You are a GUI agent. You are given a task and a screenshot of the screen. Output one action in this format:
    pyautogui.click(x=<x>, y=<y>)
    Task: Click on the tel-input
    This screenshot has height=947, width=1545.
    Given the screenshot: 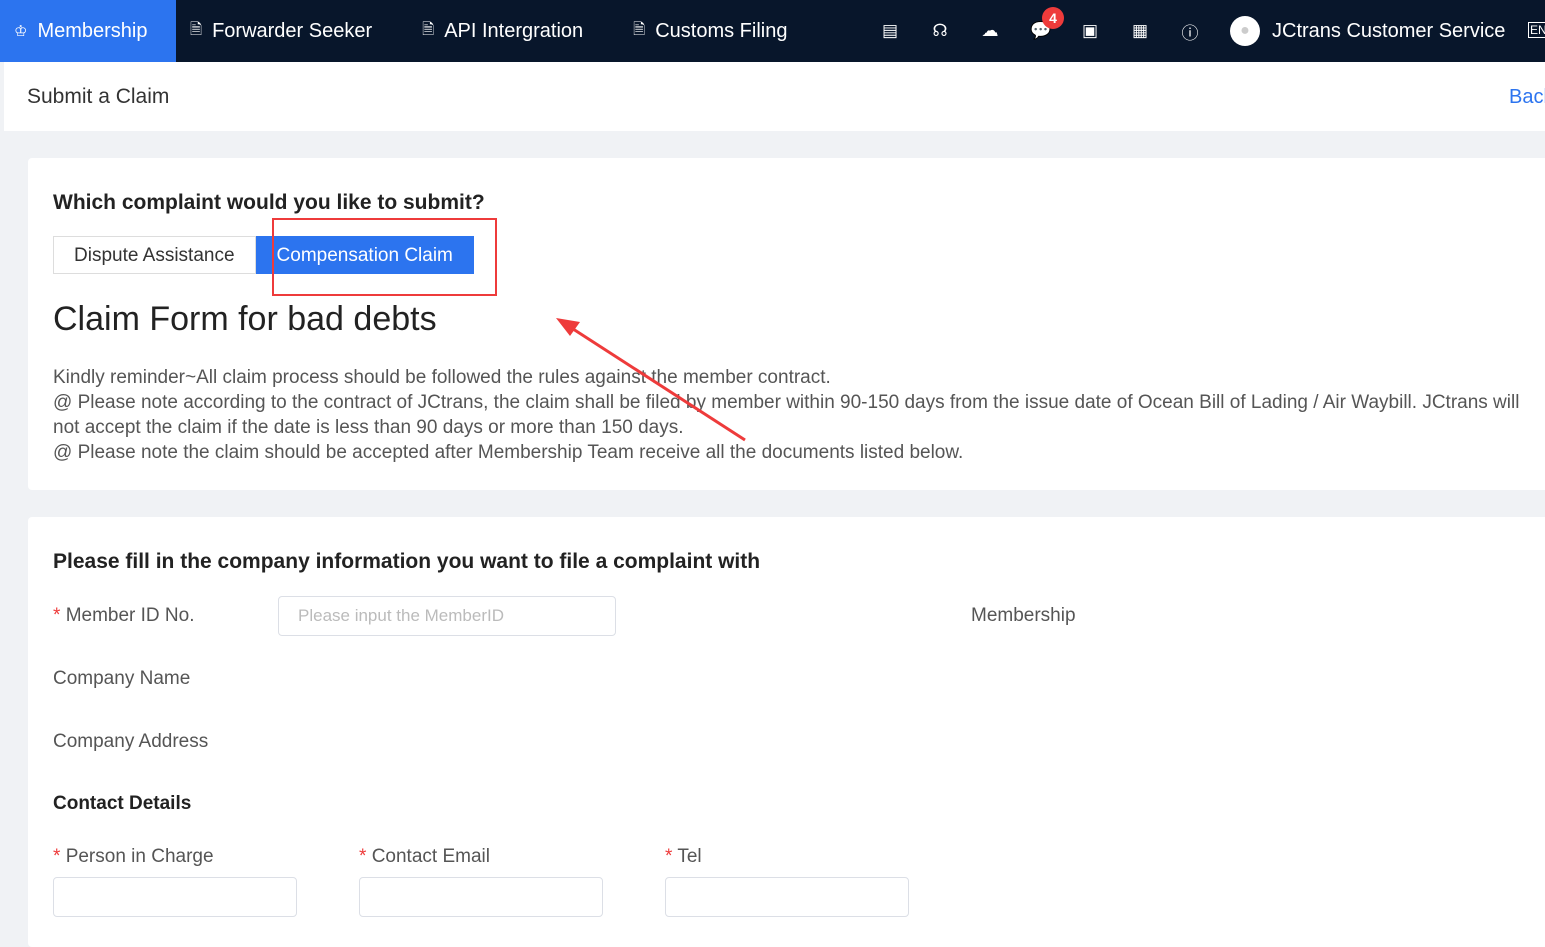 What is the action you would take?
    pyautogui.click(x=787, y=897)
    